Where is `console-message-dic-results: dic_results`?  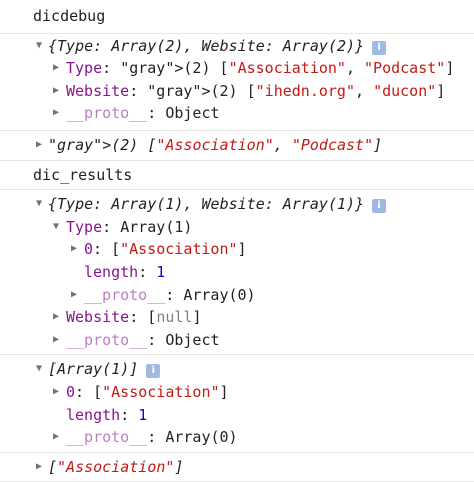 console-message-dic-results: dic_results is located at coordinates (237, 176).